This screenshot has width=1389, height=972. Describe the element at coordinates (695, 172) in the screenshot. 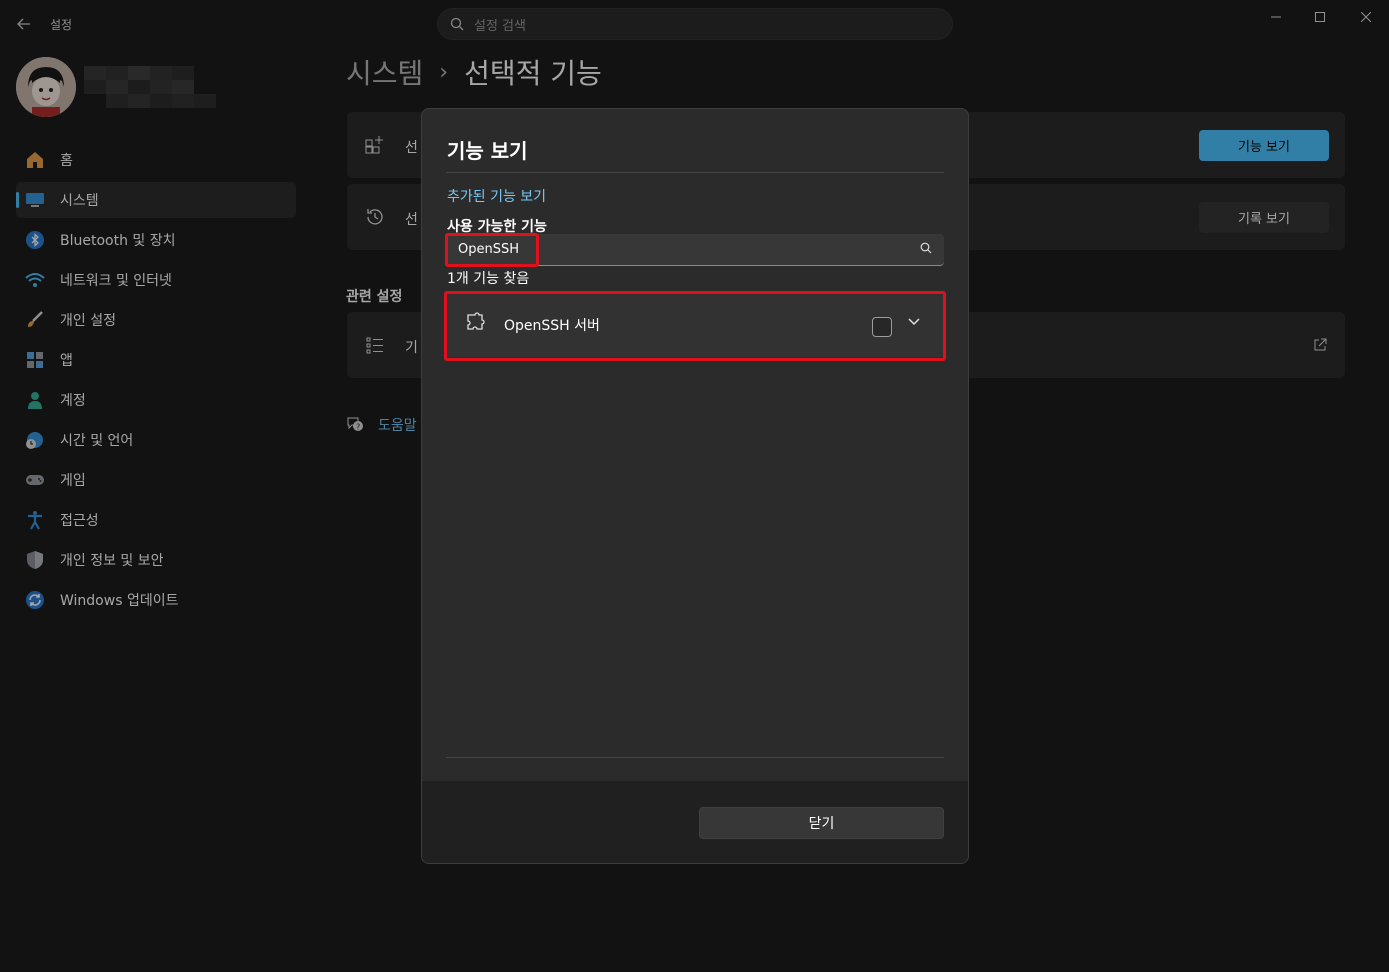

I see `dialog-divider` at that location.